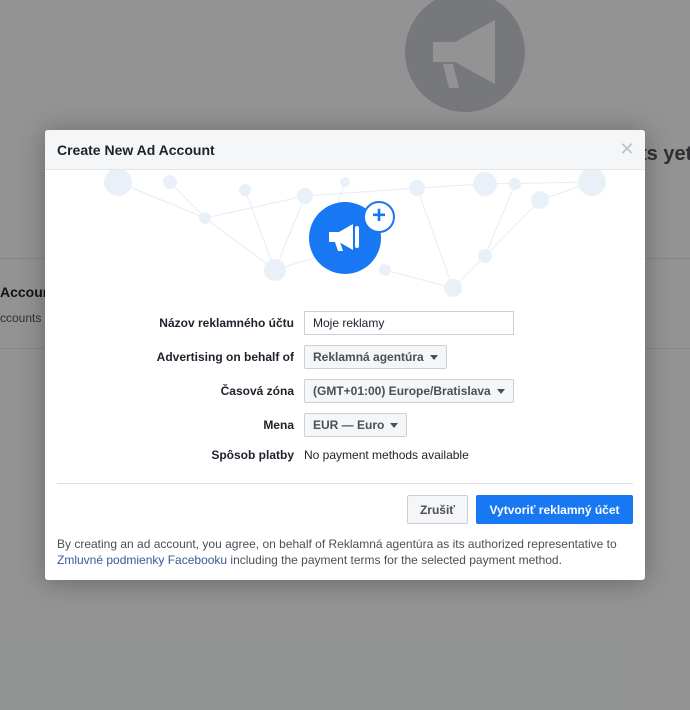 The width and height of the screenshot is (690, 710). I want to click on dialog-header: Create New Ad Account, so click(345, 150).